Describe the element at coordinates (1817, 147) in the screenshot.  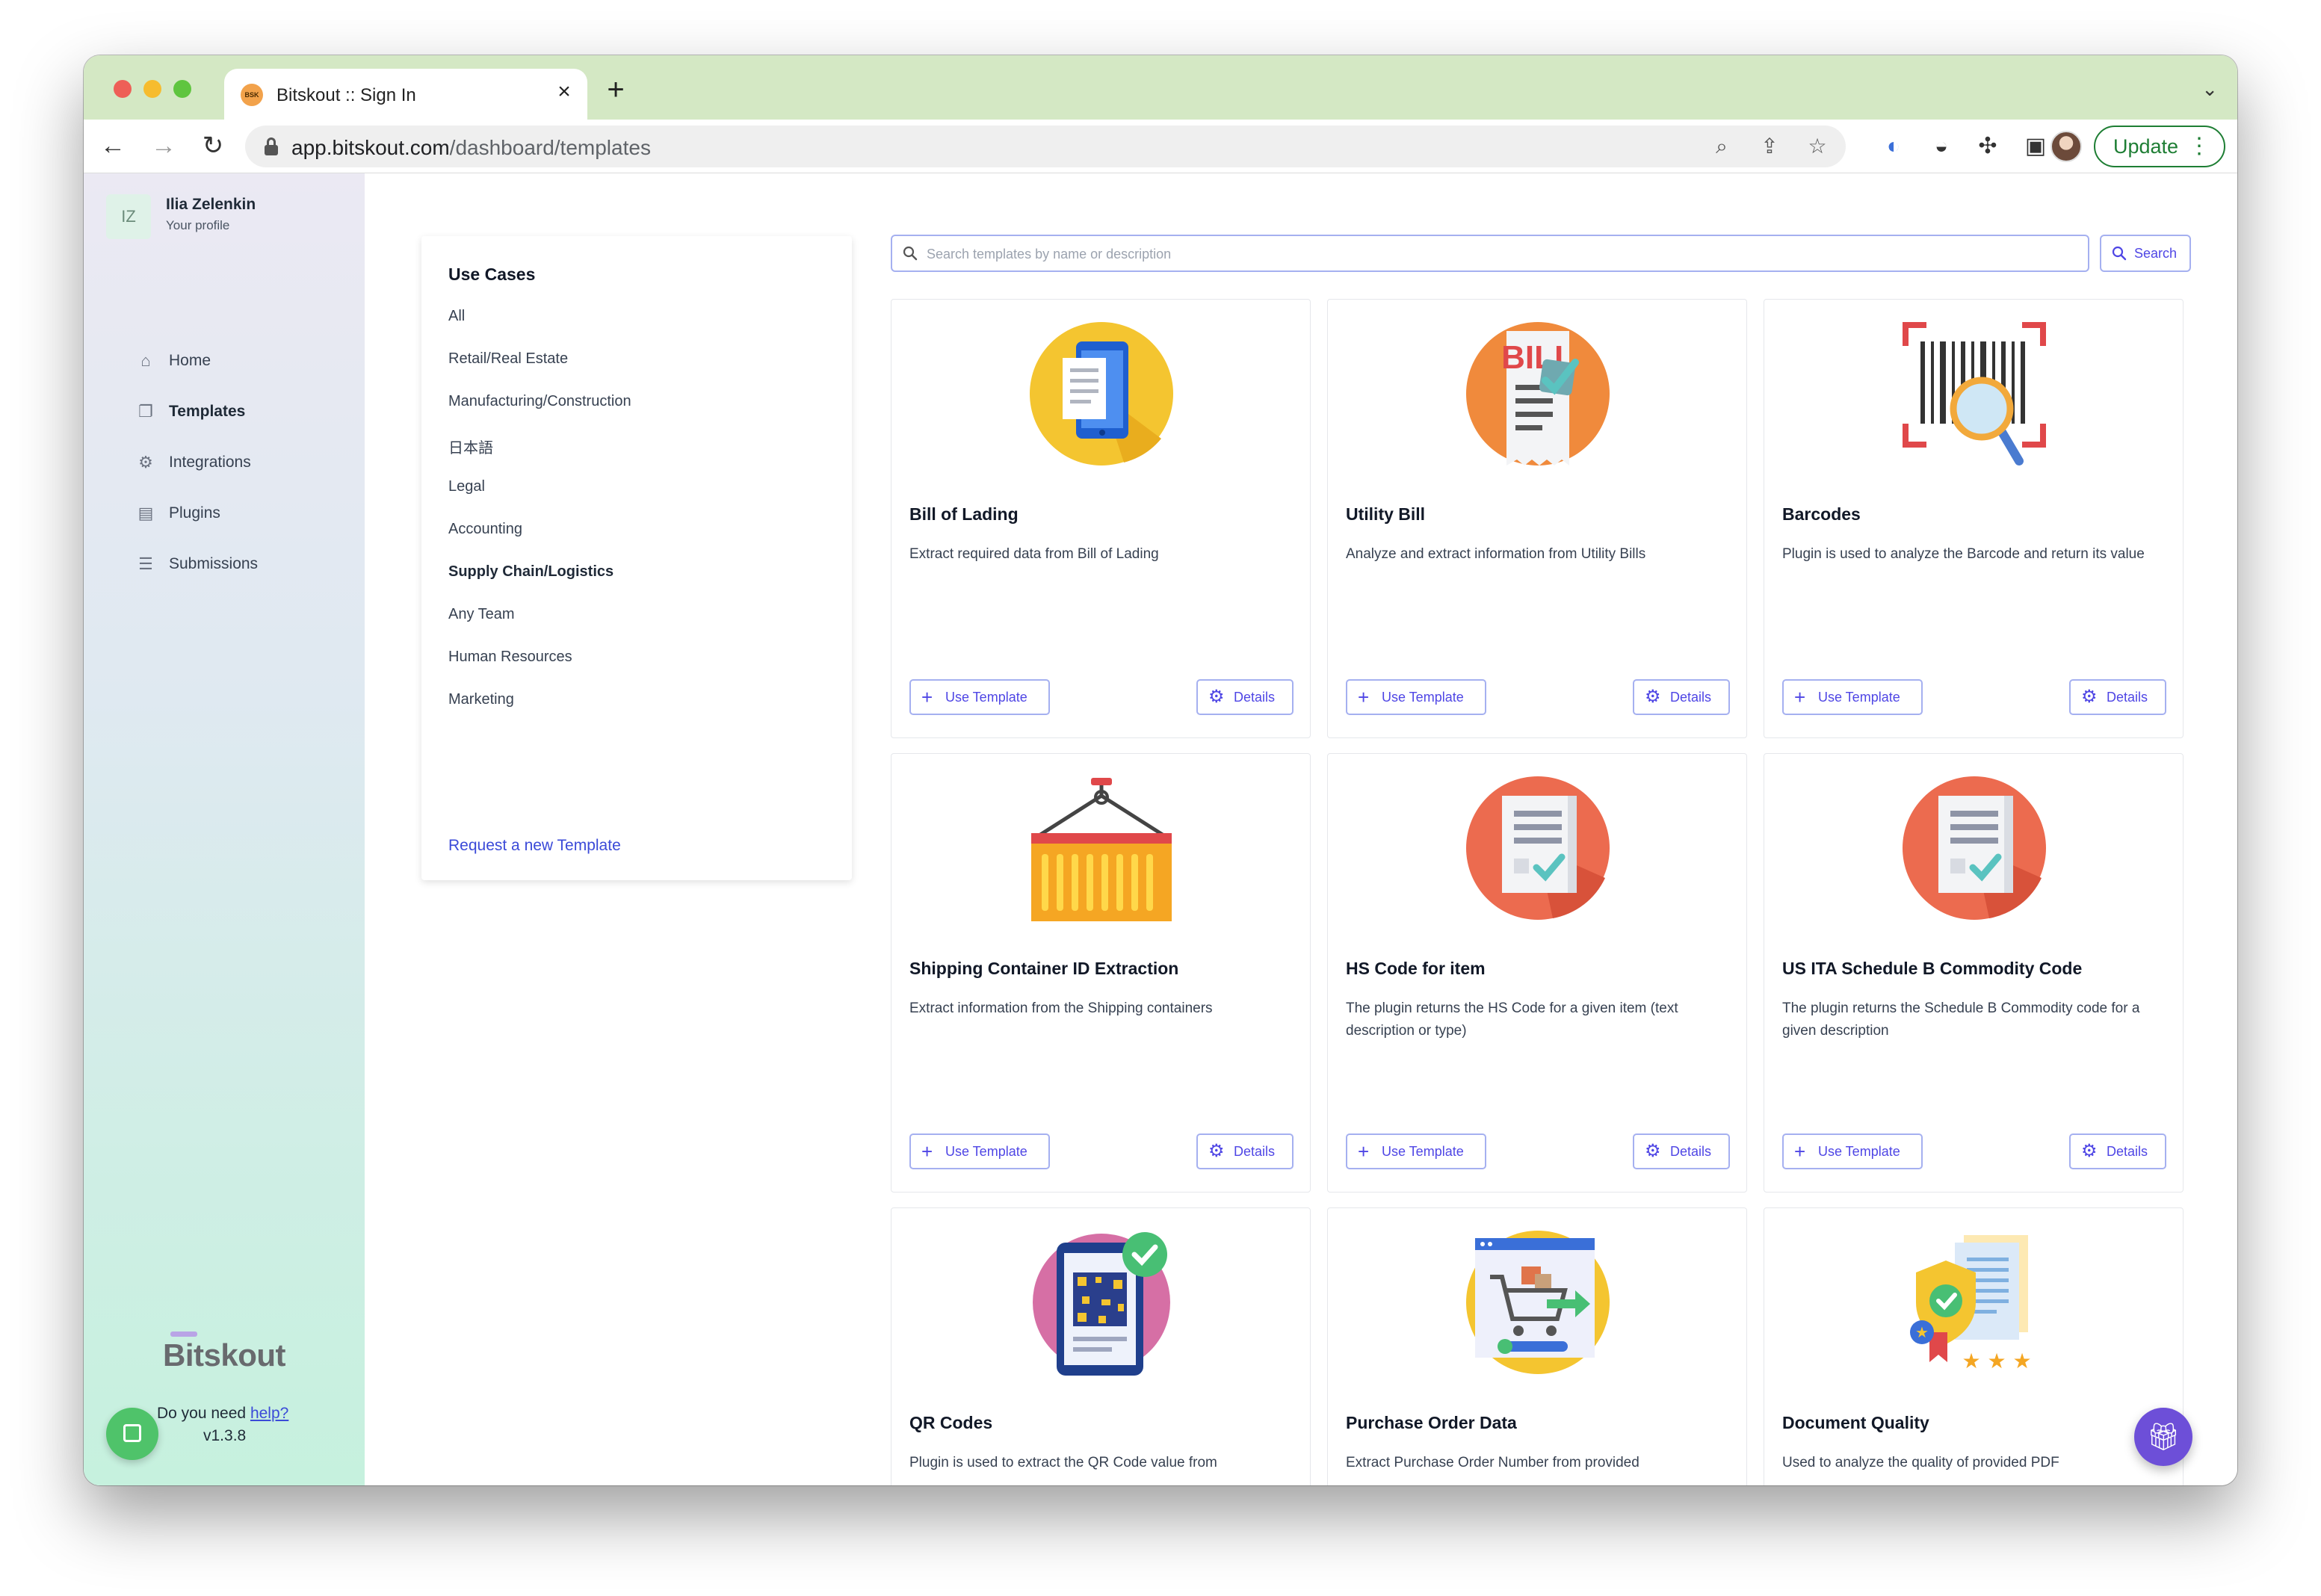
I see `bookmark-star-icon: ☆` at that location.